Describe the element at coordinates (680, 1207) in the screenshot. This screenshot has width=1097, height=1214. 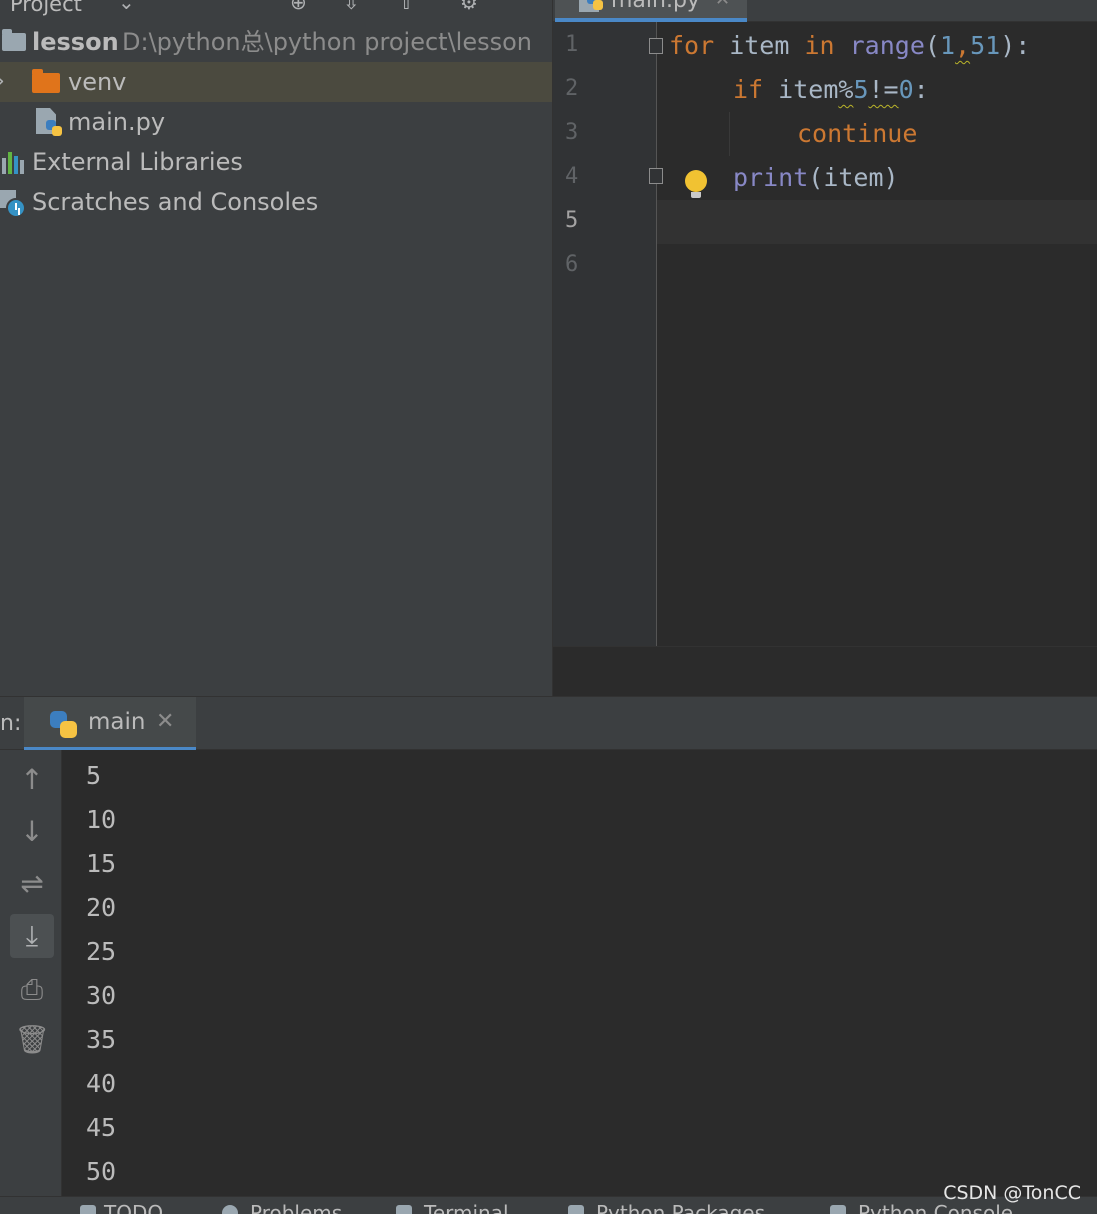
I see `tool-python-packages: Python Packages` at that location.